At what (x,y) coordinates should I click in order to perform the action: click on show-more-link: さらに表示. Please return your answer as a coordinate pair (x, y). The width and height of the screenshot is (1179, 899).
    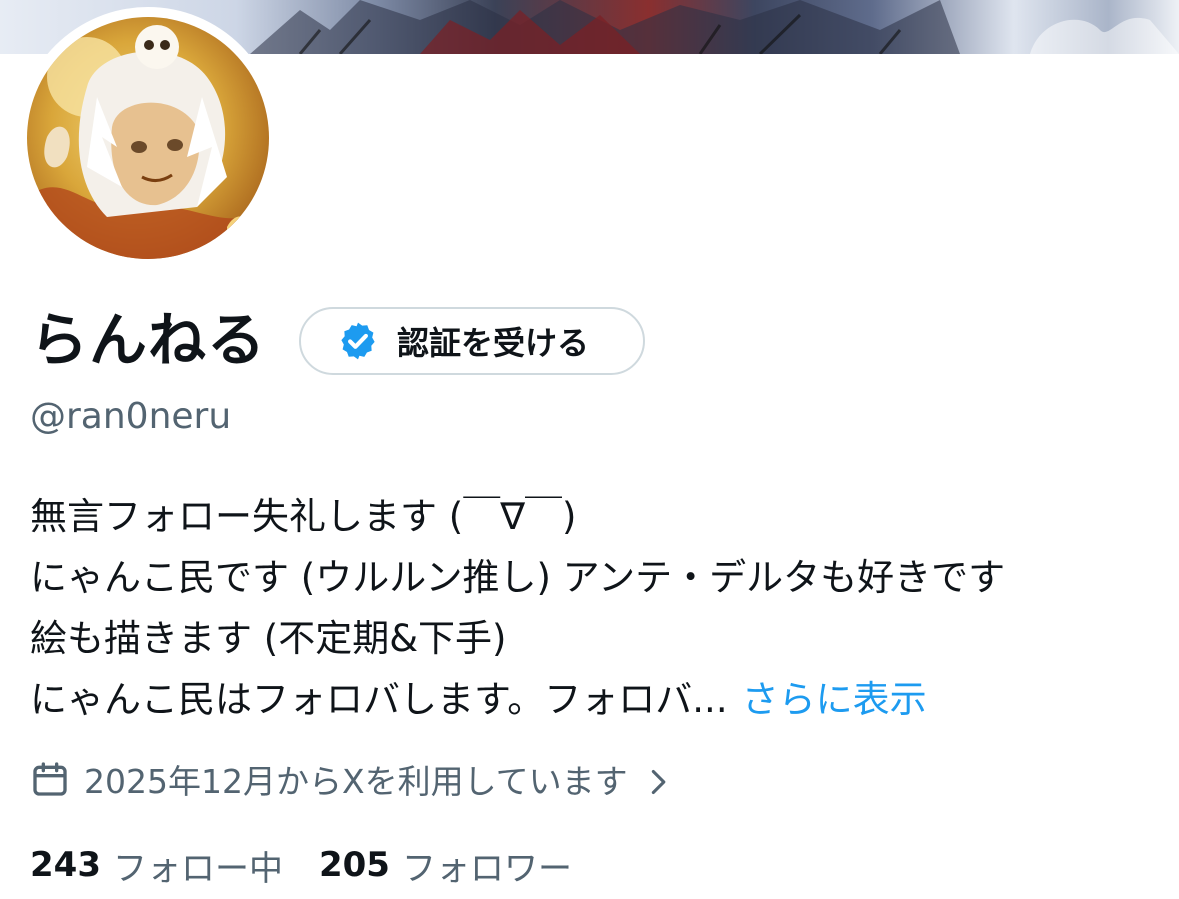
    Looking at the image, I should click on (834, 699).